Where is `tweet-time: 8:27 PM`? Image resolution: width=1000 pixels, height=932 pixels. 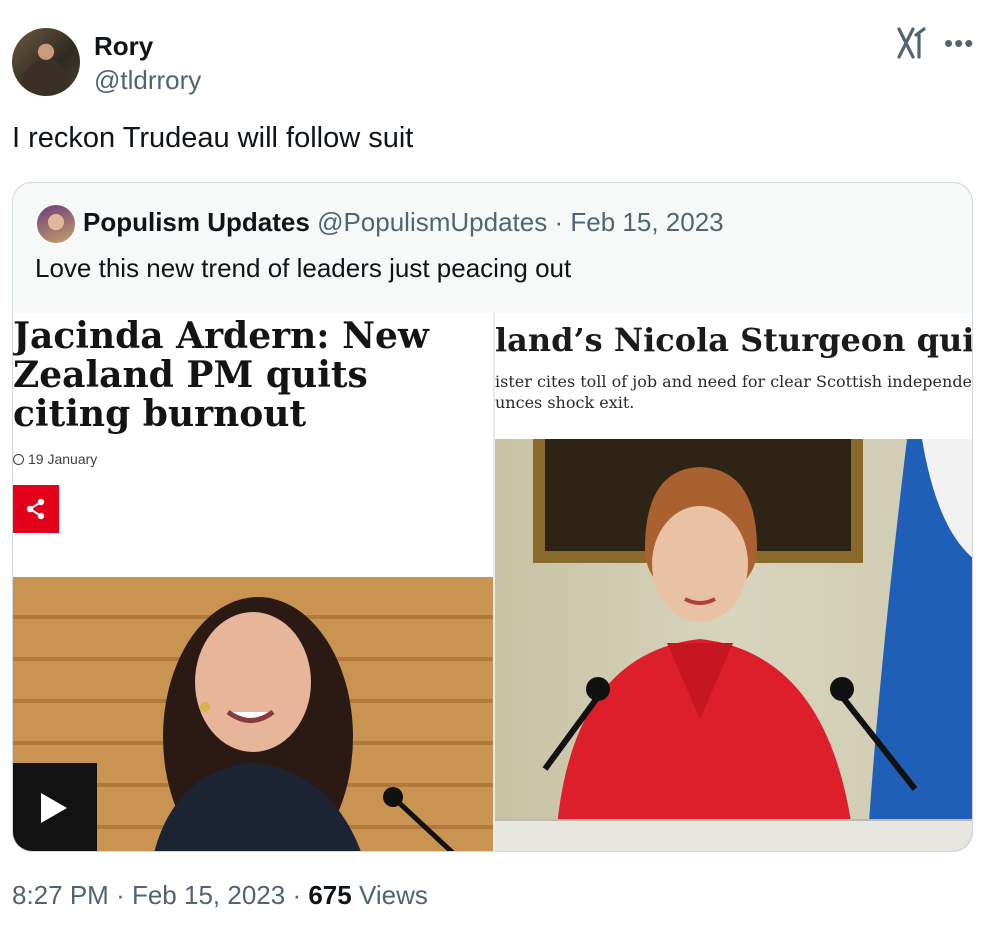 tweet-time: 8:27 PM is located at coordinates (60, 895).